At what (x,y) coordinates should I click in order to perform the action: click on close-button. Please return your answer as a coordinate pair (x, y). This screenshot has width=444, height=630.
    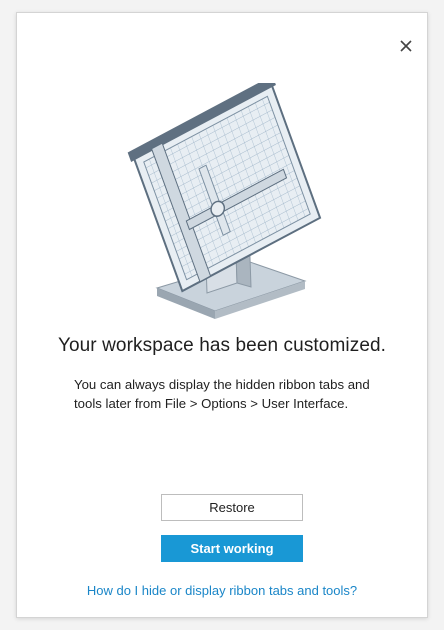
    Looking at the image, I should click on (406, 46).